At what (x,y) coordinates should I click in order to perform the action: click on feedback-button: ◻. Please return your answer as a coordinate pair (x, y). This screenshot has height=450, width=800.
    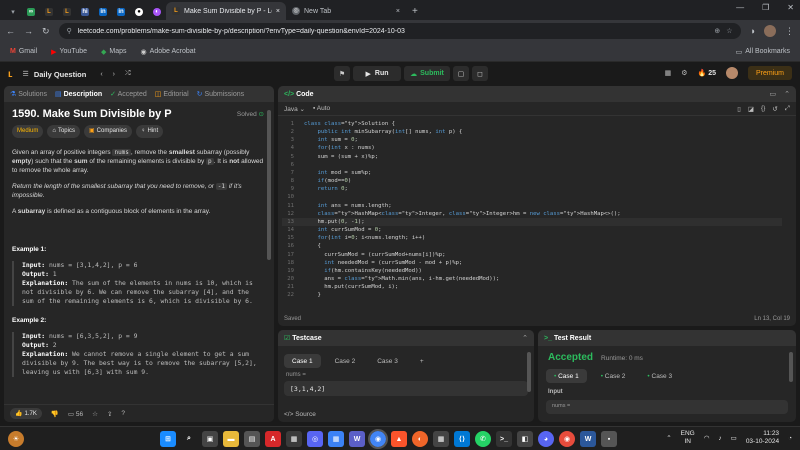
    Looking at the image, I should click on (480, 73).